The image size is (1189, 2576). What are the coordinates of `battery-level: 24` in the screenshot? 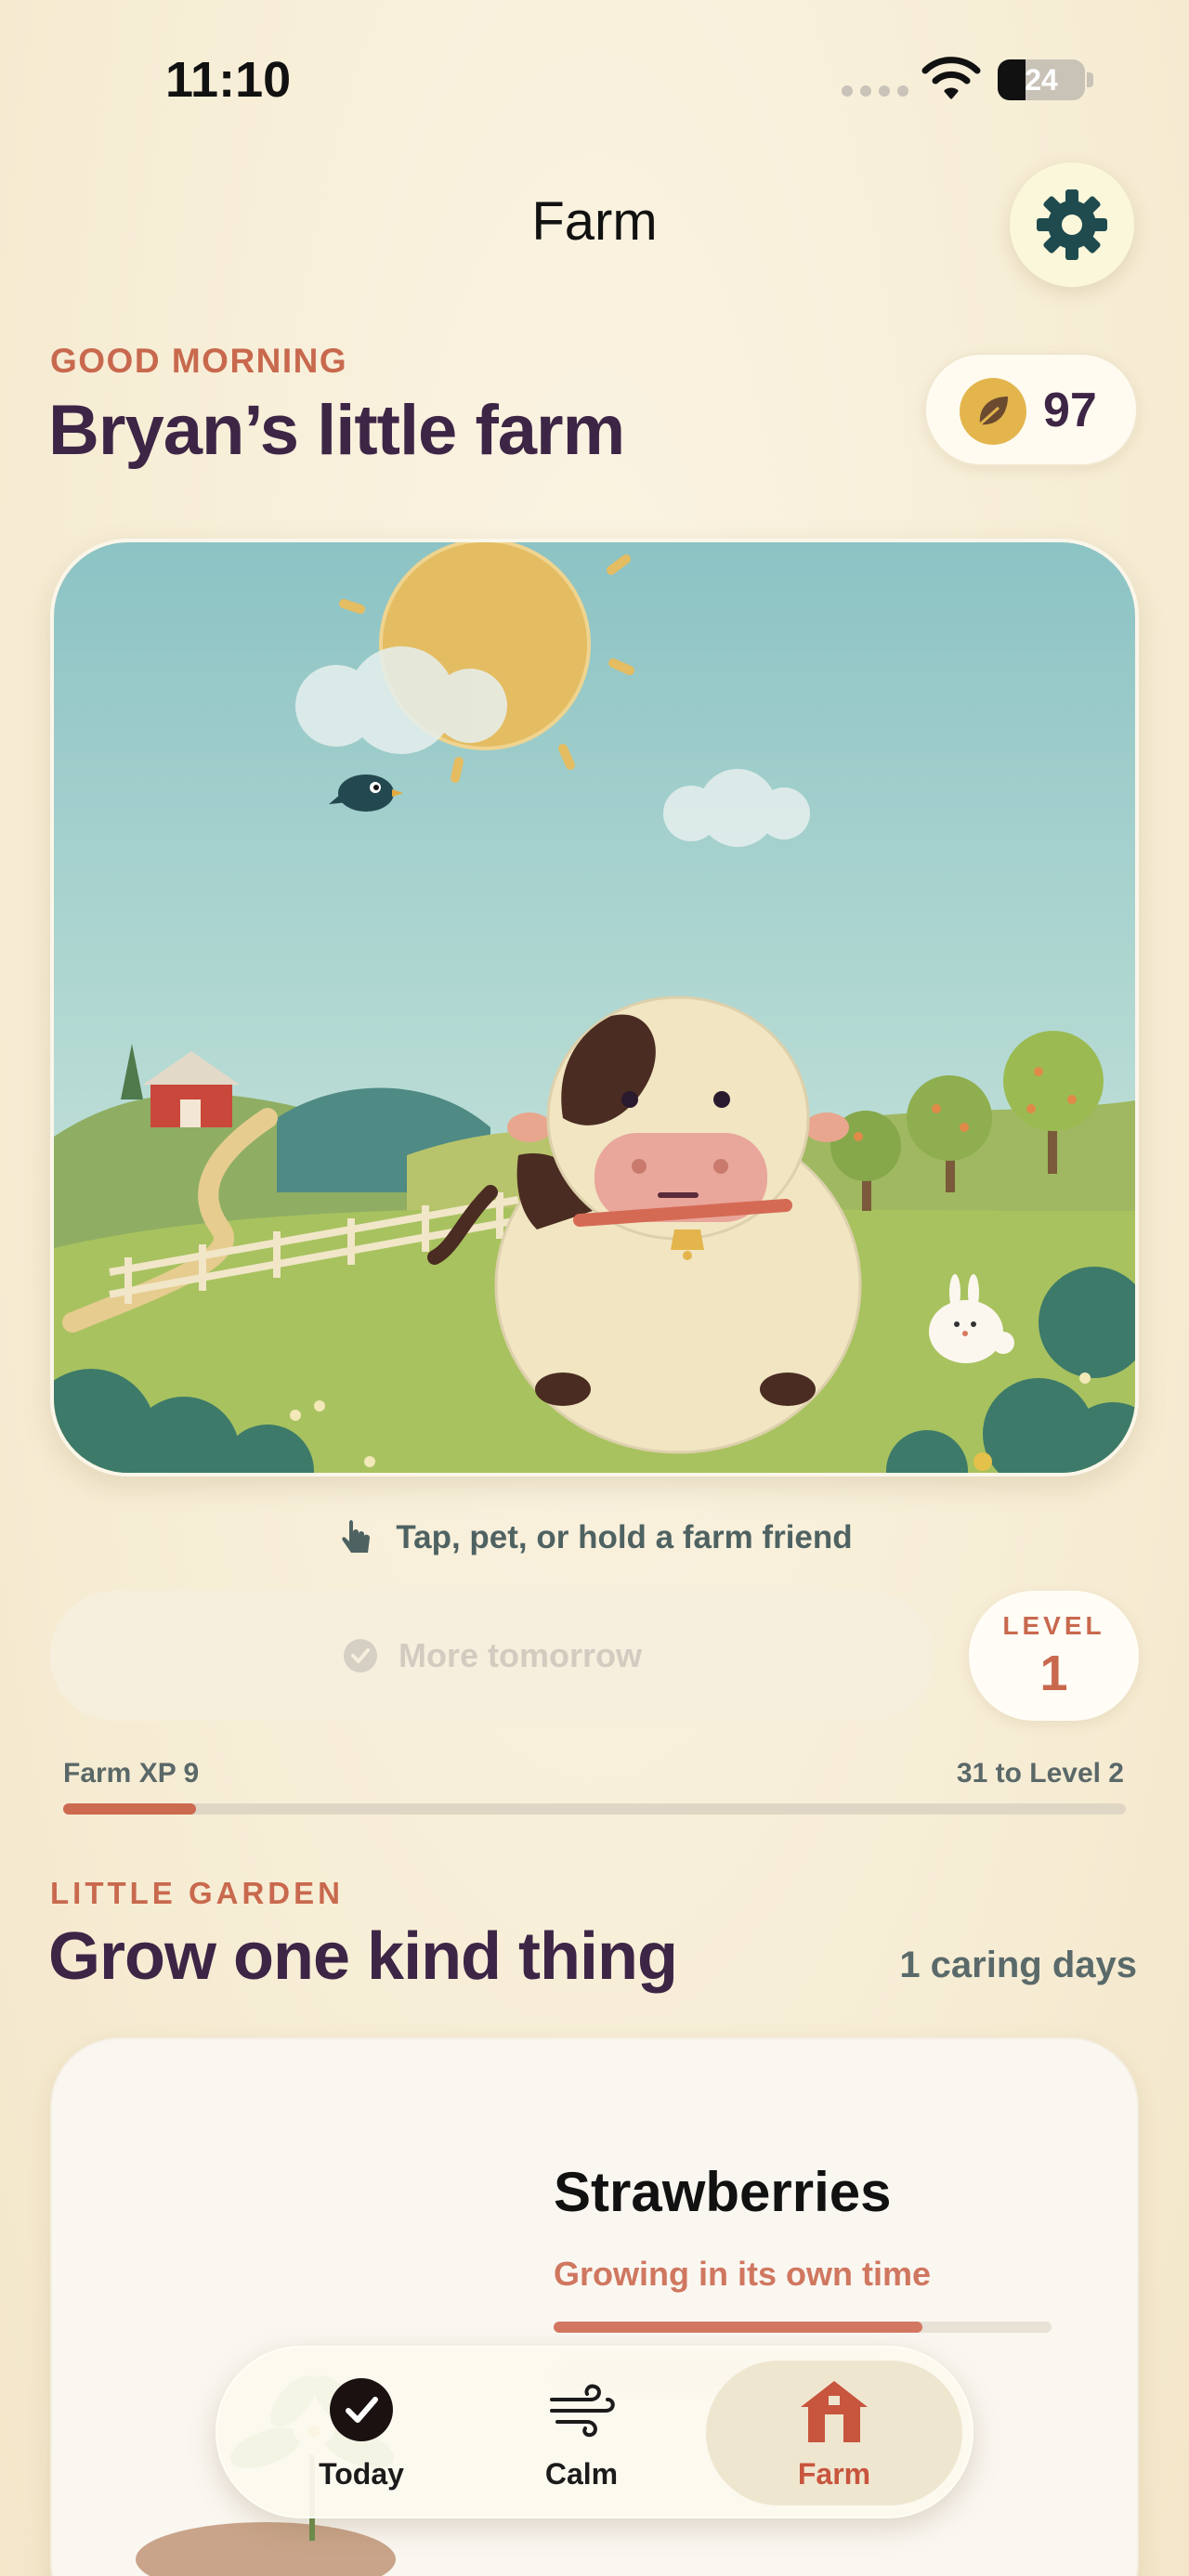 It's located at (1041, 80).